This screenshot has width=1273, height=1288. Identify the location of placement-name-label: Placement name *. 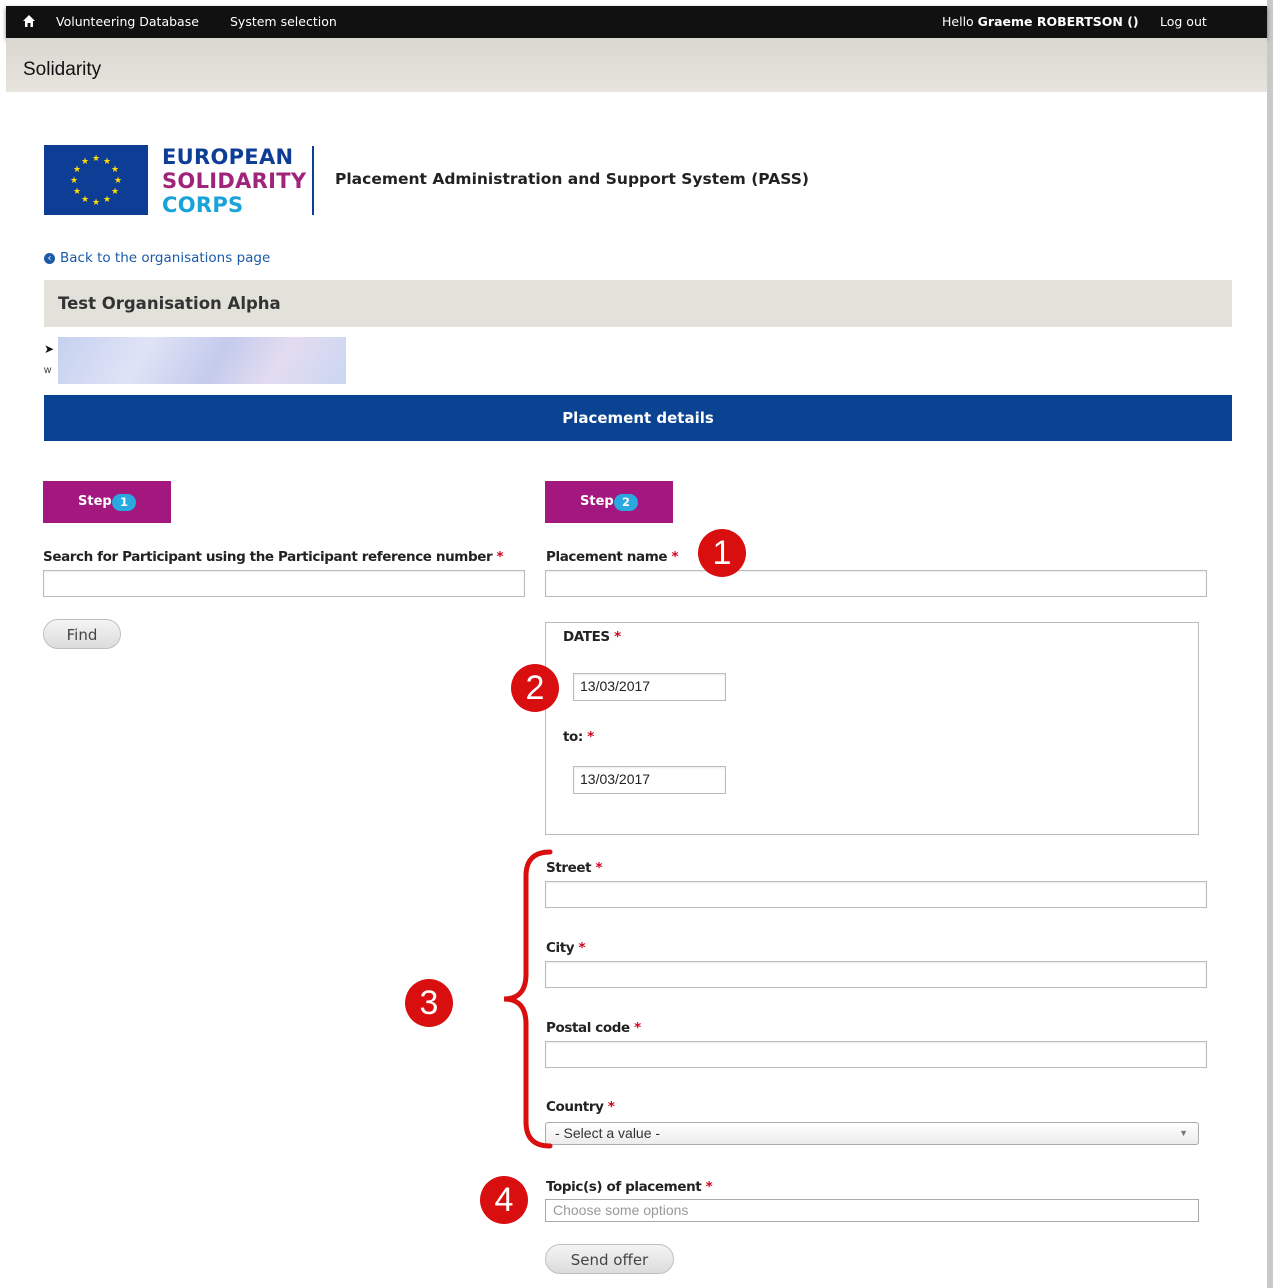
(612, 557).